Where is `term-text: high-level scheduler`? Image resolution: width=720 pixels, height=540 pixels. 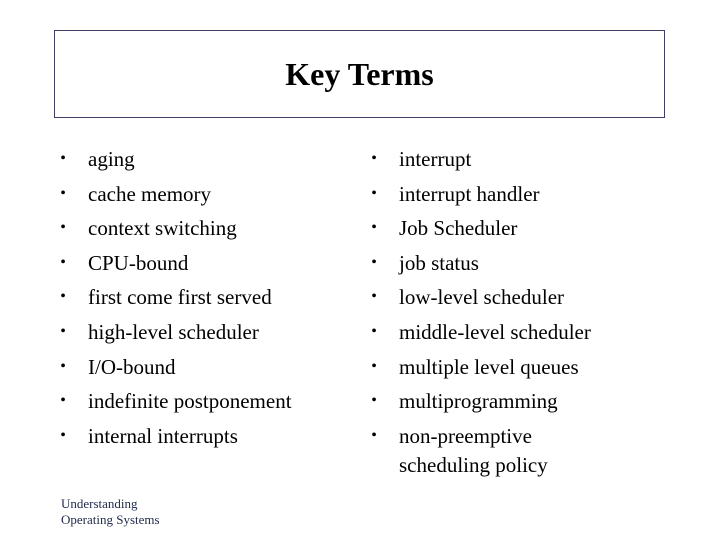 term-text: high-level scheduler is located at coordinates (173, 331).